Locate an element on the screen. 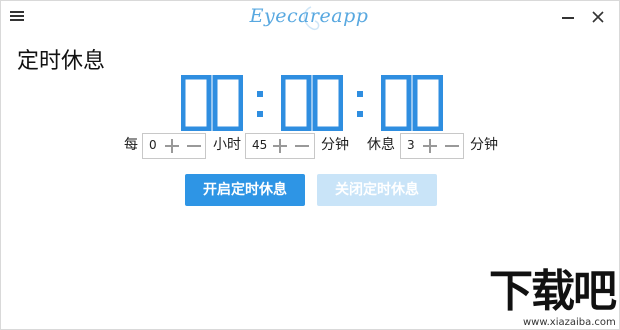  app-logo: Eyecareapp is located at coordinates (309, 18).